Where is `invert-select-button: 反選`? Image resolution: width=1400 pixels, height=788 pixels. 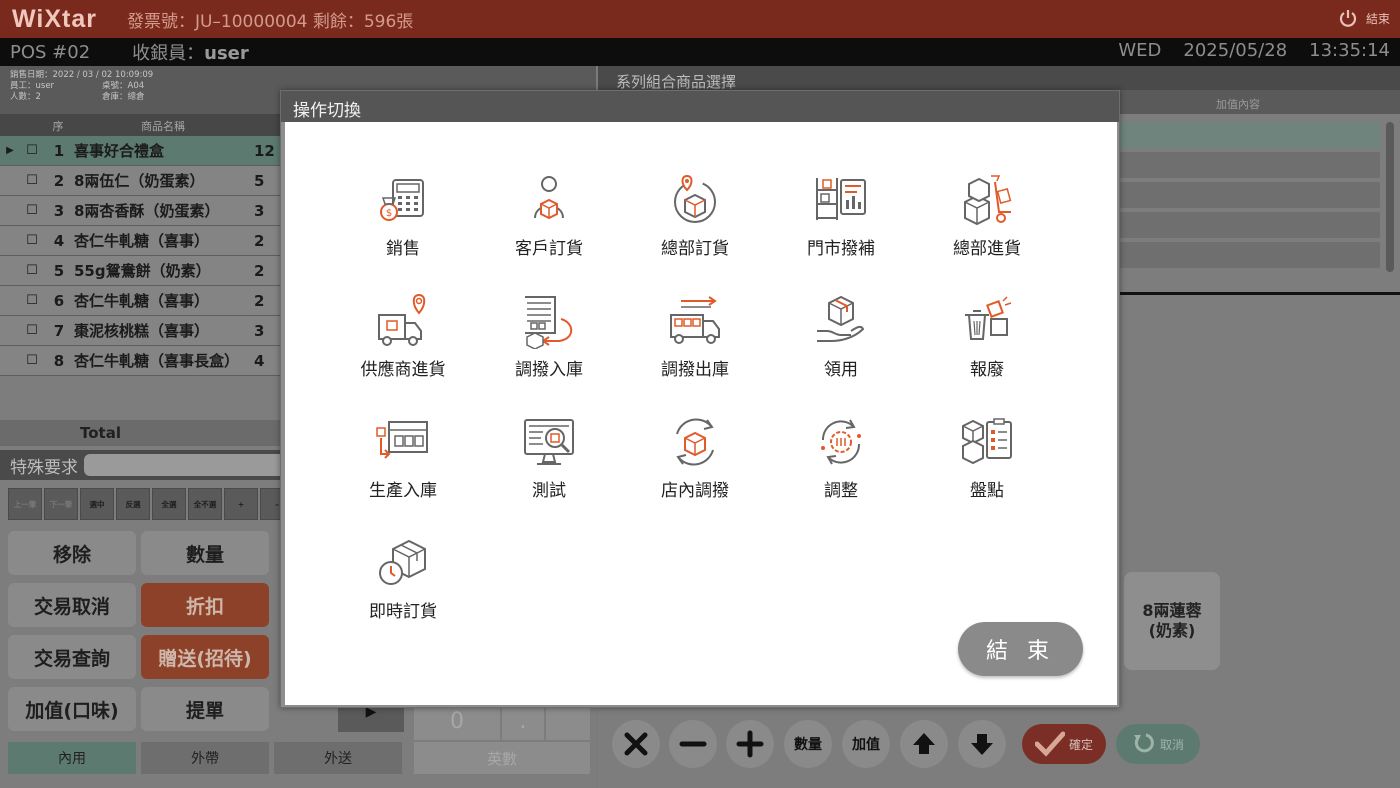
invert-select-button: 反選 is located at coordinates (133, 504).